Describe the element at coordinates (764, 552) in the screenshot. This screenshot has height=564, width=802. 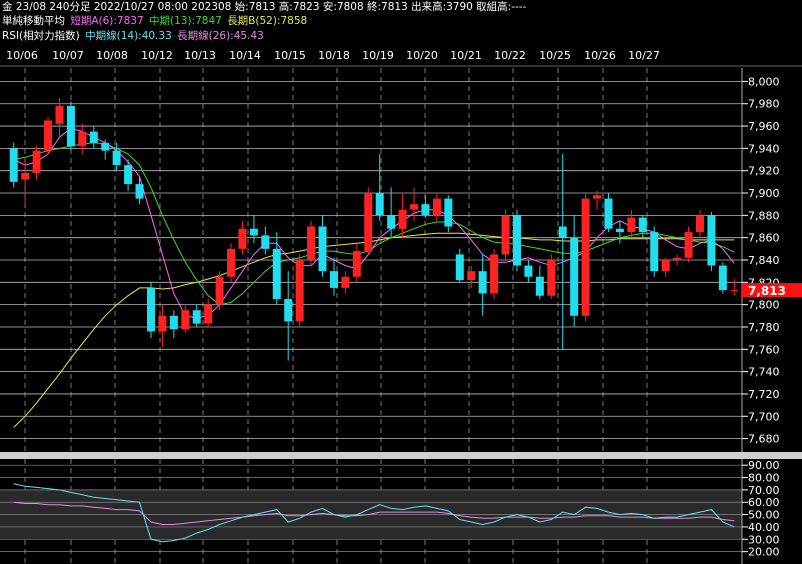
I see `rsi-tick-label: 20.00` at that location.